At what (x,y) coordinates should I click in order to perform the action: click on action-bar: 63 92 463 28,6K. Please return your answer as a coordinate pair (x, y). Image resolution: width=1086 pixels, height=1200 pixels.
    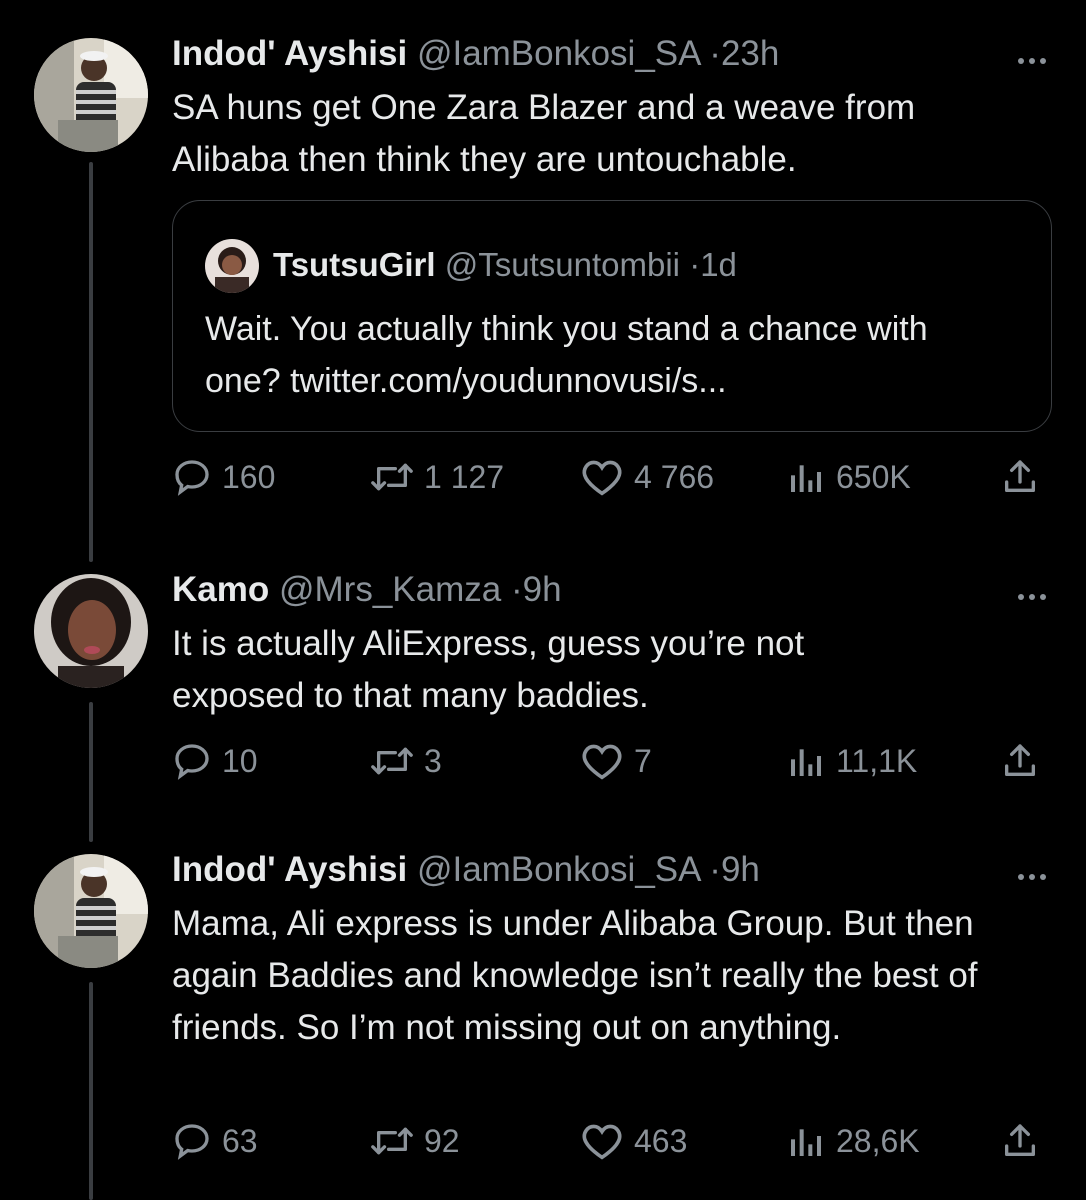
    Looking at the image, I should click on (629, 1141).